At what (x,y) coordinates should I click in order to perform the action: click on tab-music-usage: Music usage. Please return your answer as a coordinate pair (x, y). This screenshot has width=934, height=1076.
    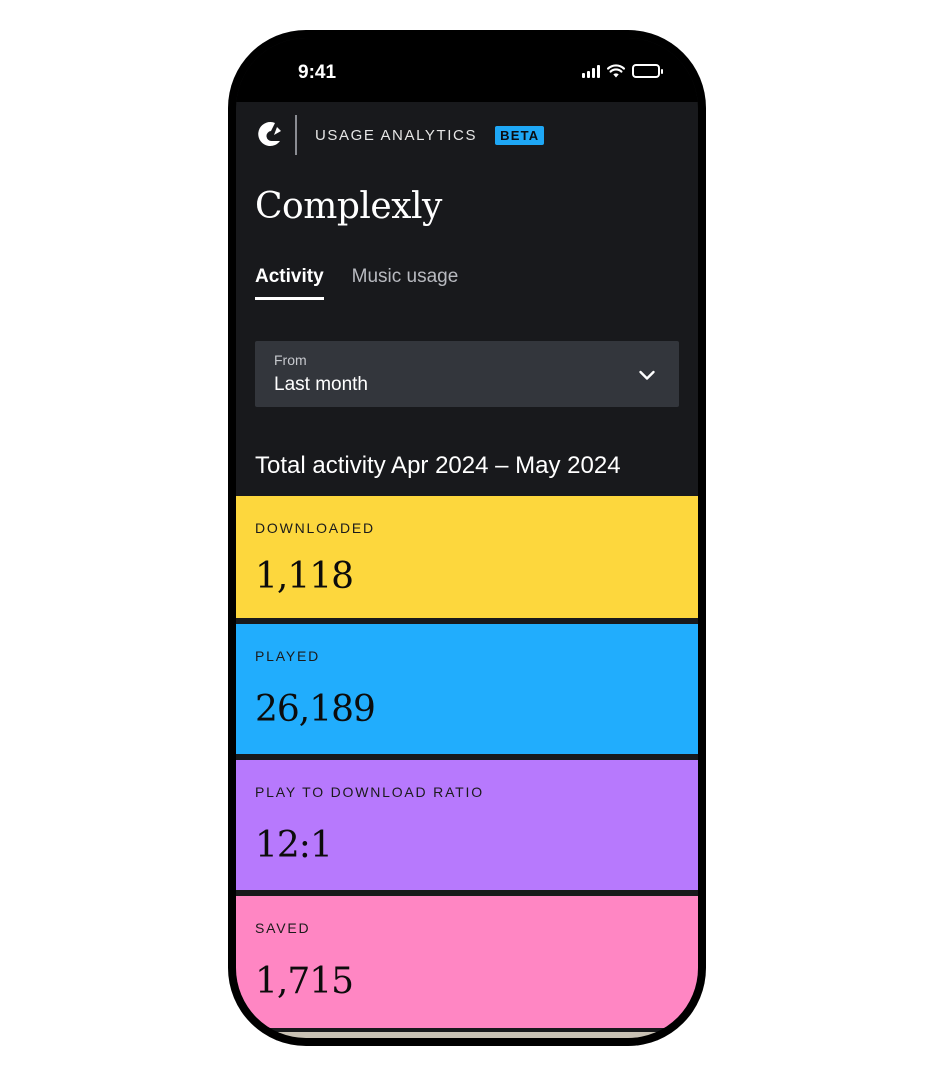
    Looking at the image, I should click on (405, 283).